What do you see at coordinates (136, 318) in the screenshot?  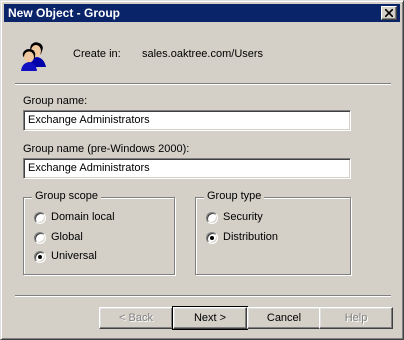 I see `back-button: < Back` at bounding box center [136, 318].